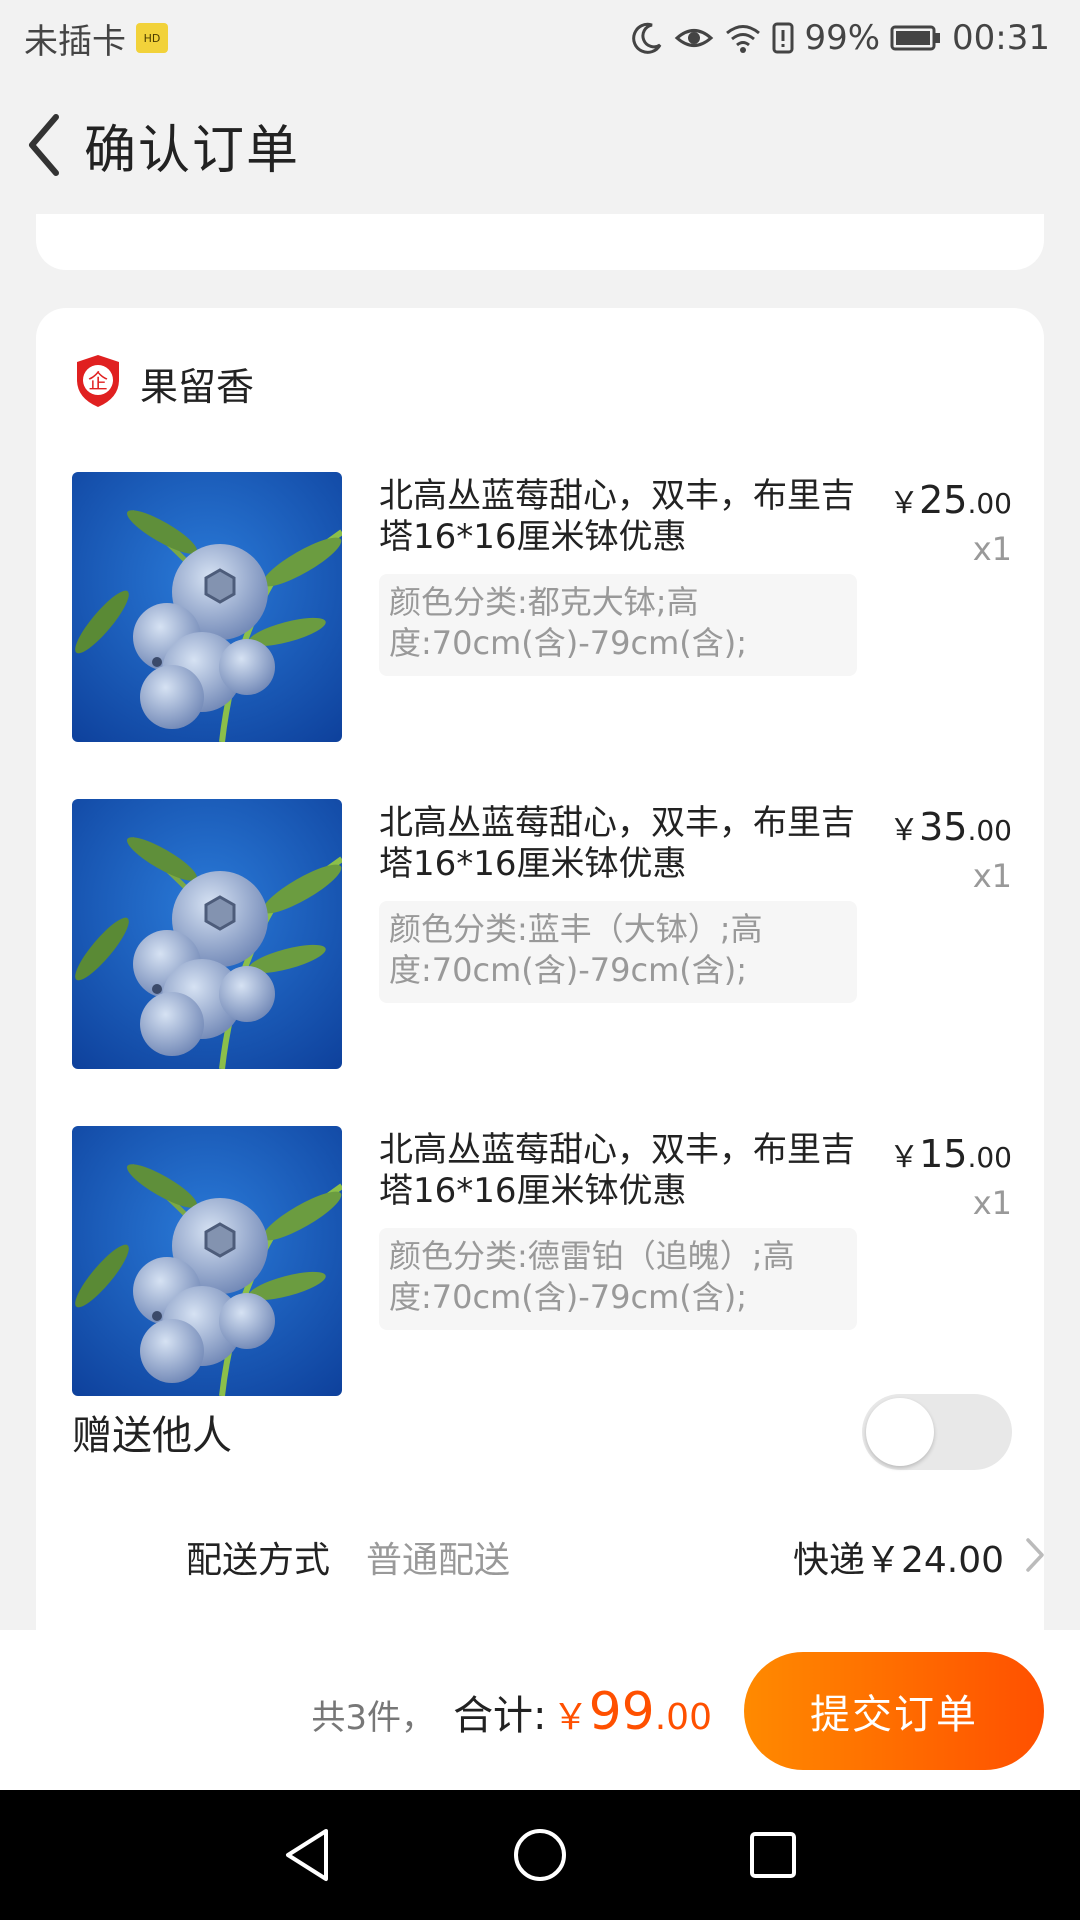 The width and height of the screenshot is (1080, 1920). I want to click on system-home-button, so click(540, 1855).